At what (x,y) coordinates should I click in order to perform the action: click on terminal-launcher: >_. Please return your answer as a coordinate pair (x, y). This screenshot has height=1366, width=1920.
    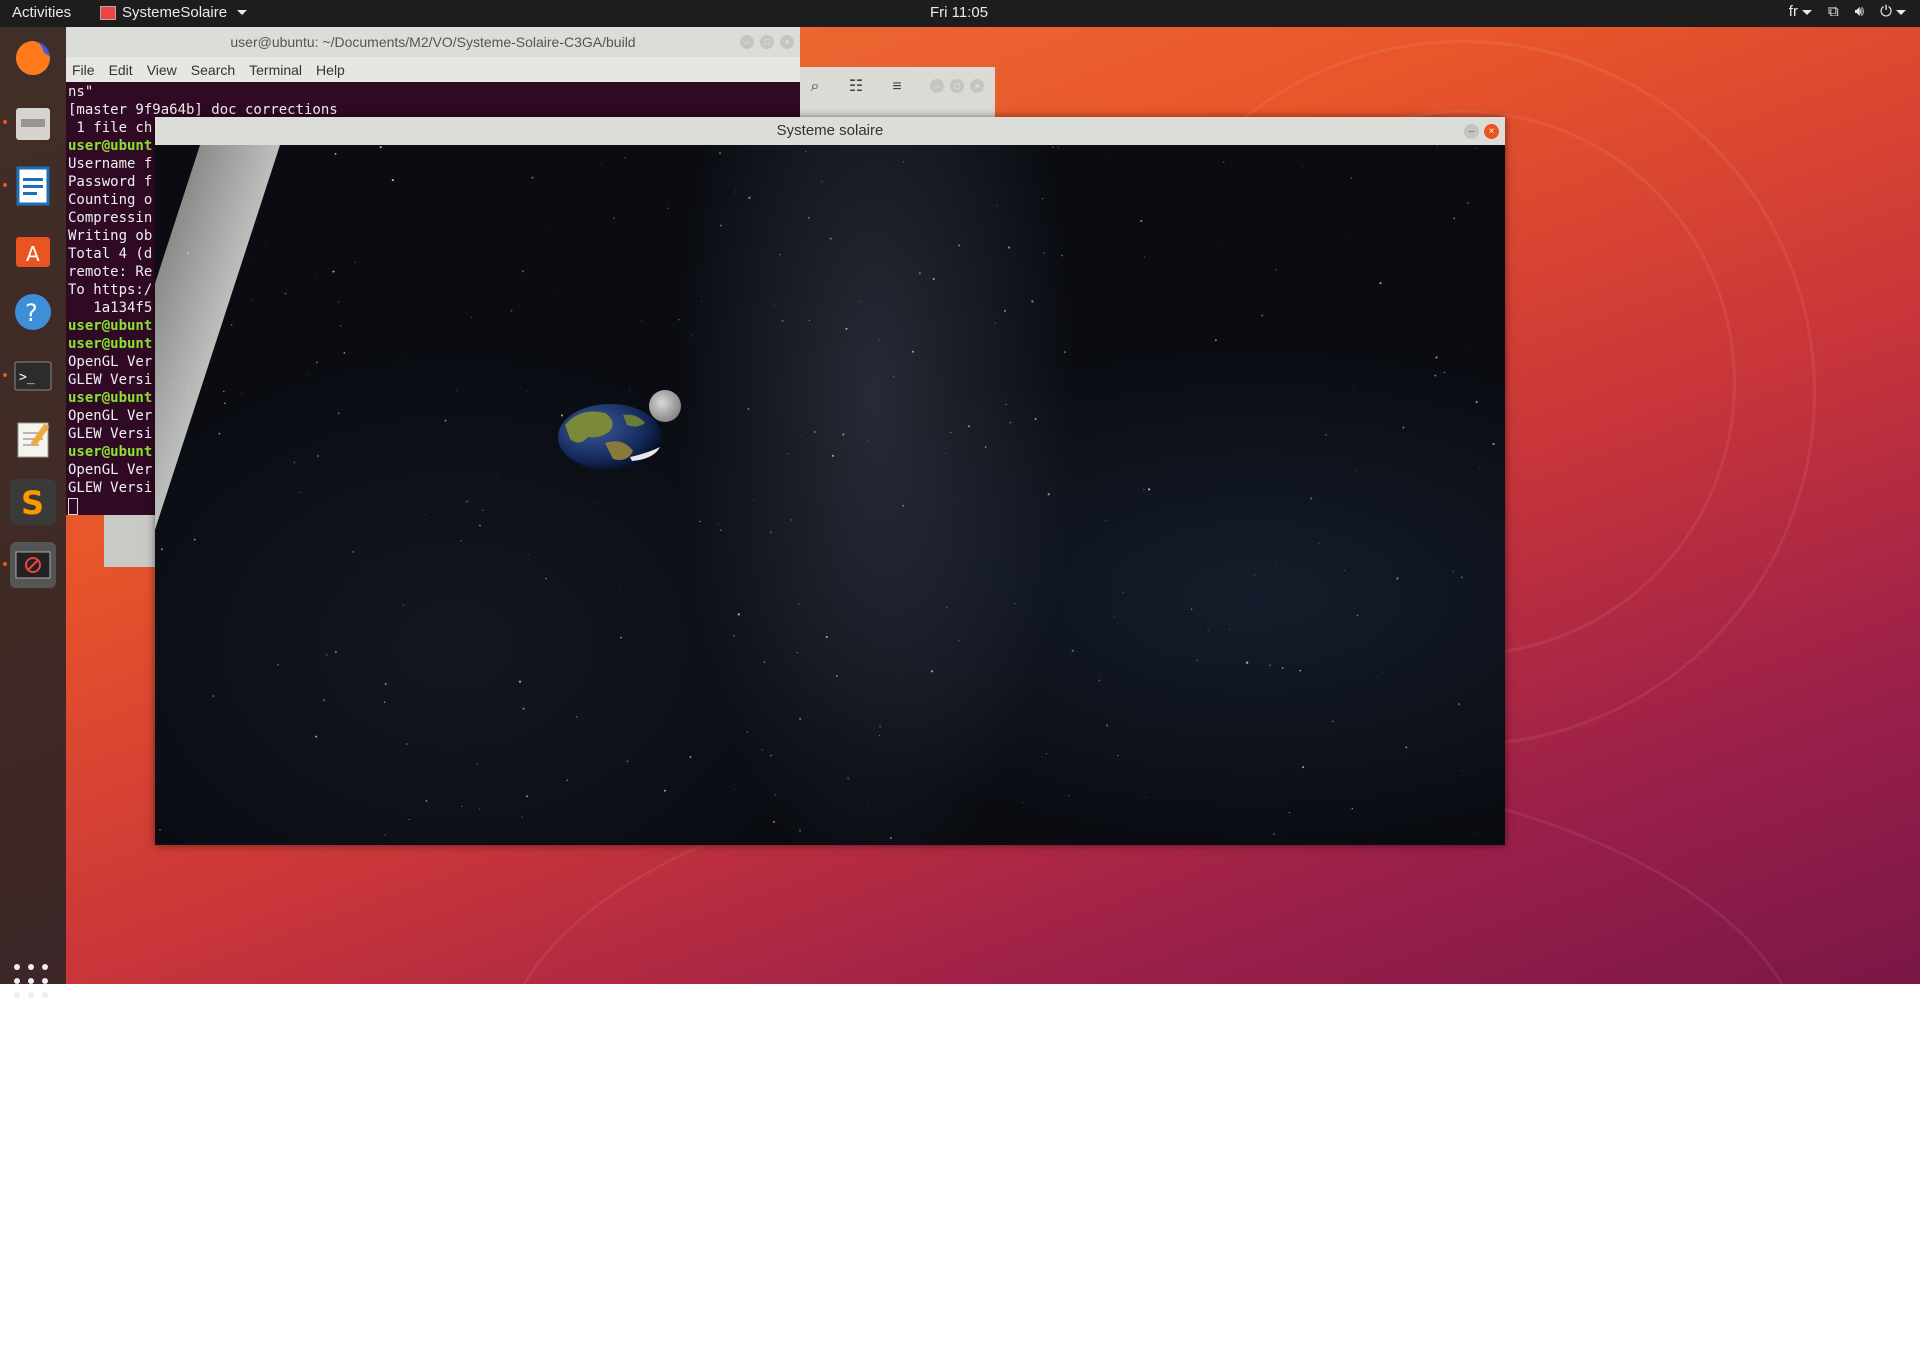
    Looking at the image, I should click on (29, 376).